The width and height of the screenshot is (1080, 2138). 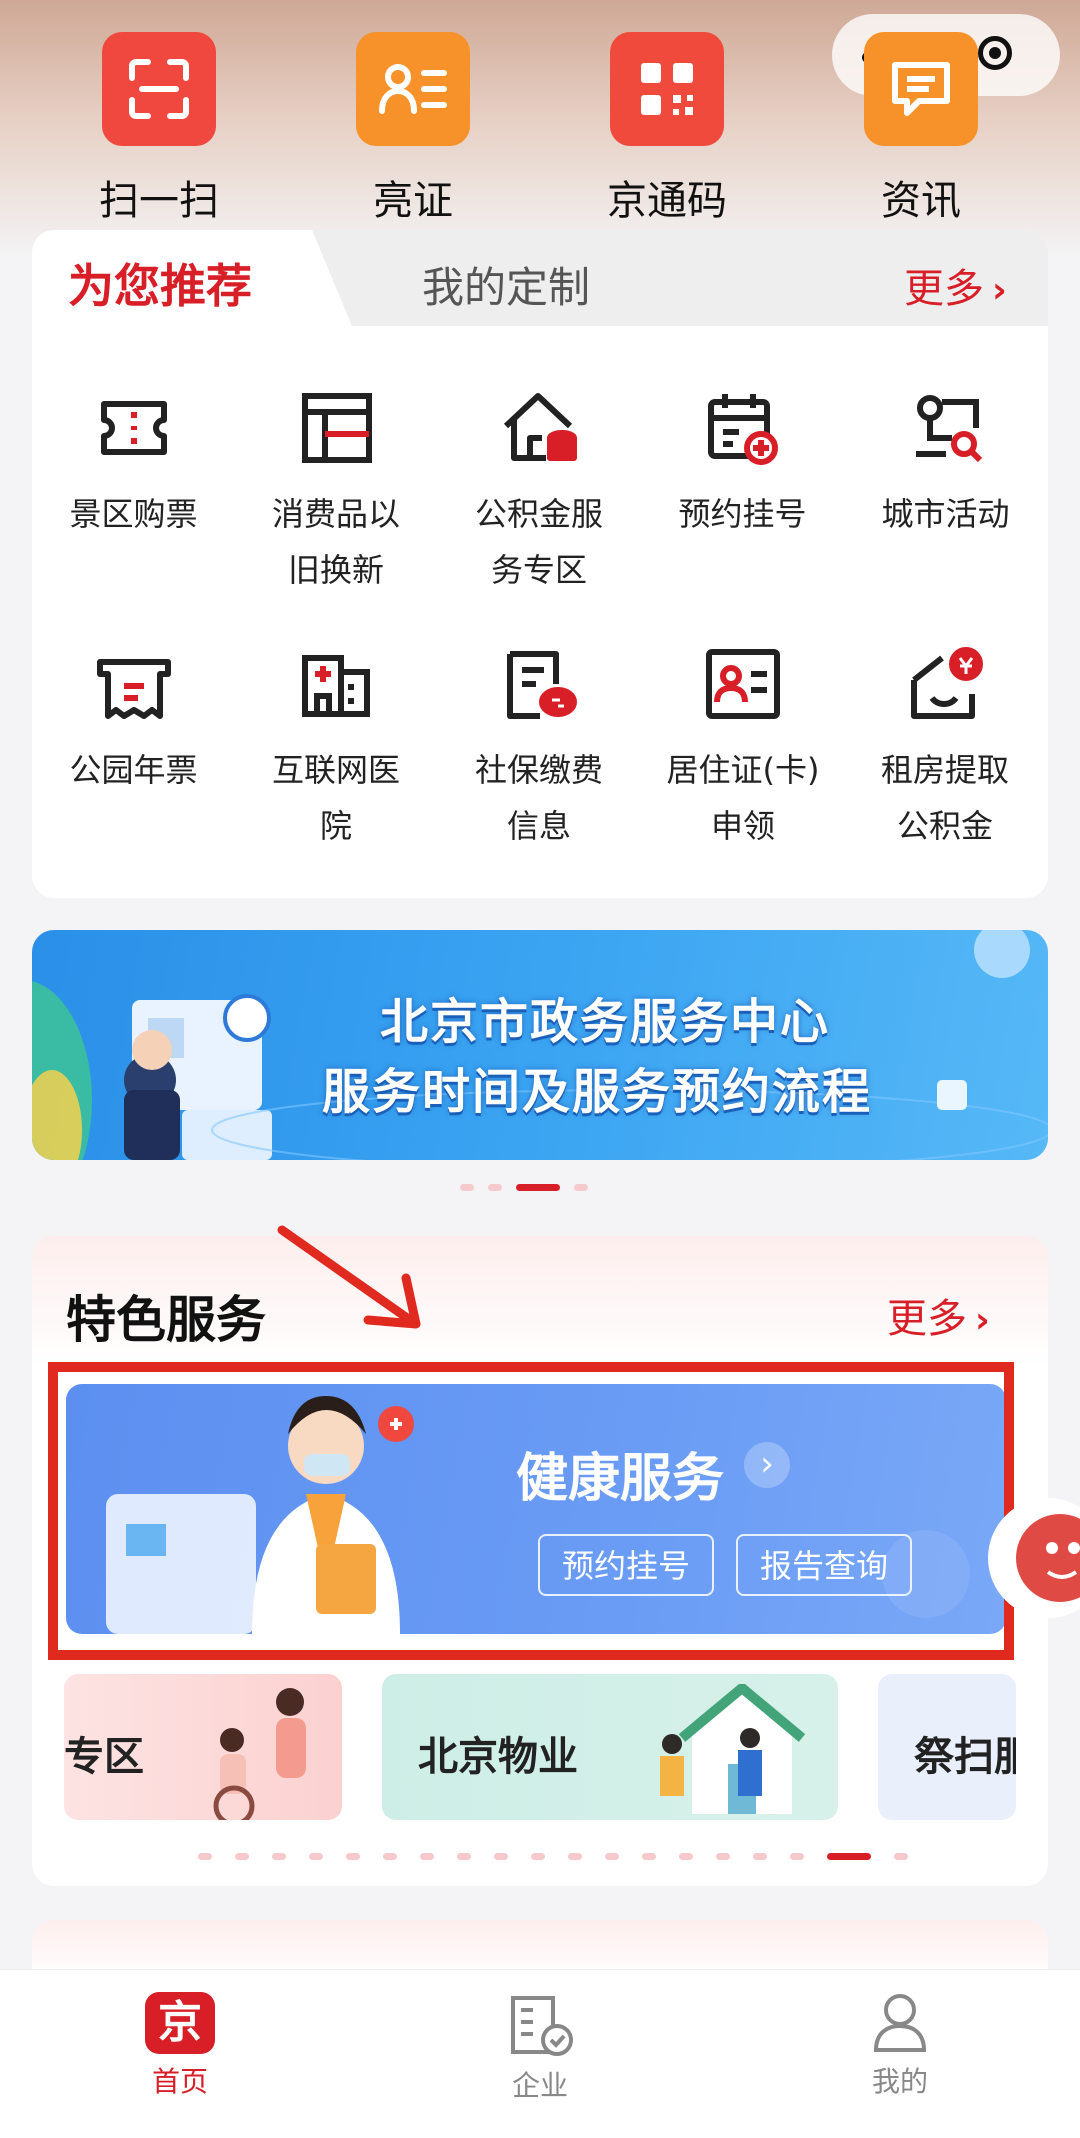 I want to click on profile-icon, so click(x=900, y=2023).